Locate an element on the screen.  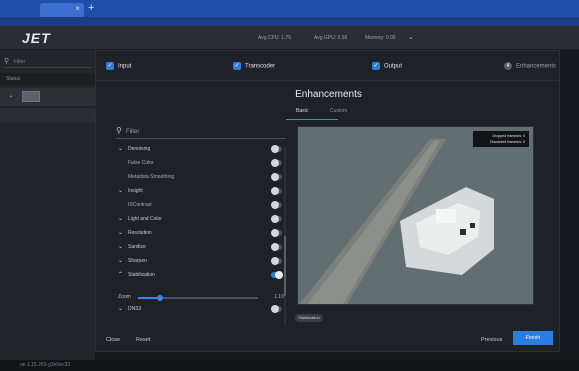
step-transcoder-label: Transcoder is located at coordinates (260, 66).